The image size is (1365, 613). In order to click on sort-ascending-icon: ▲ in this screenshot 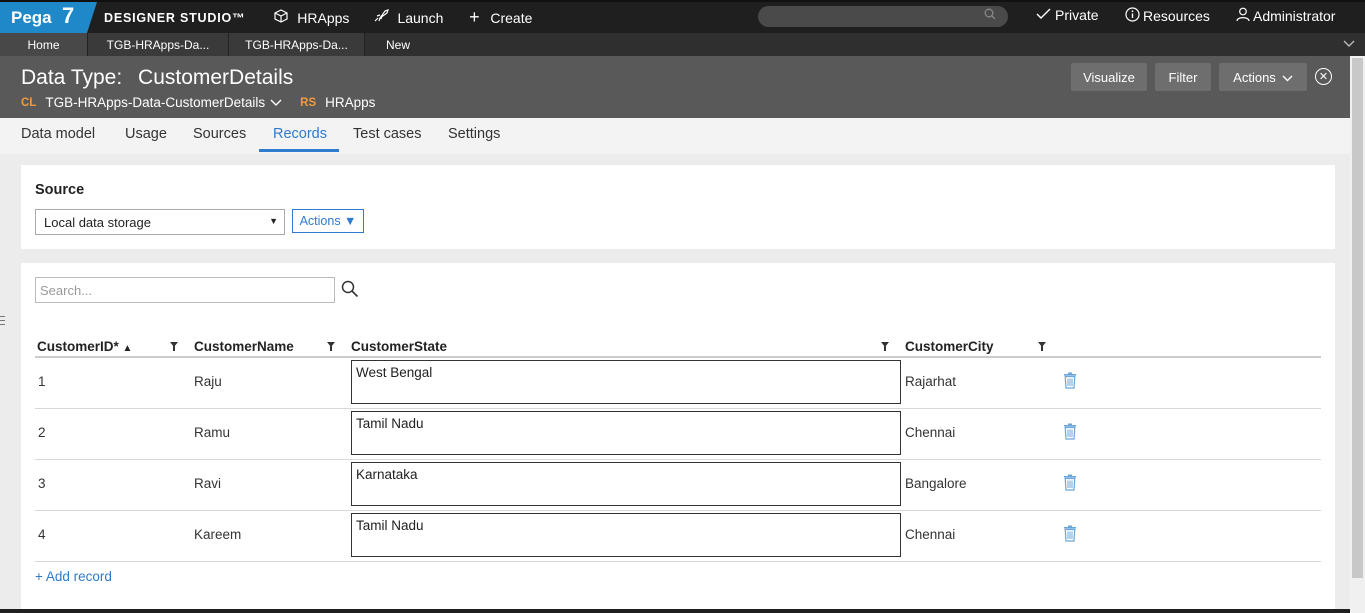, I will do `click(127, 348)`.